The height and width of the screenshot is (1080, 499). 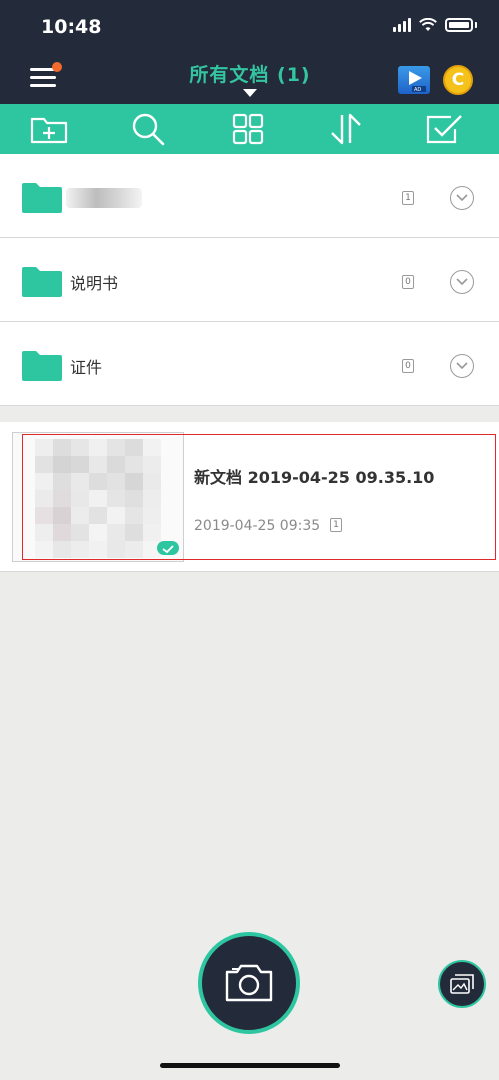 I want to click on gallery-import-icon, so click(x=462, y=984).